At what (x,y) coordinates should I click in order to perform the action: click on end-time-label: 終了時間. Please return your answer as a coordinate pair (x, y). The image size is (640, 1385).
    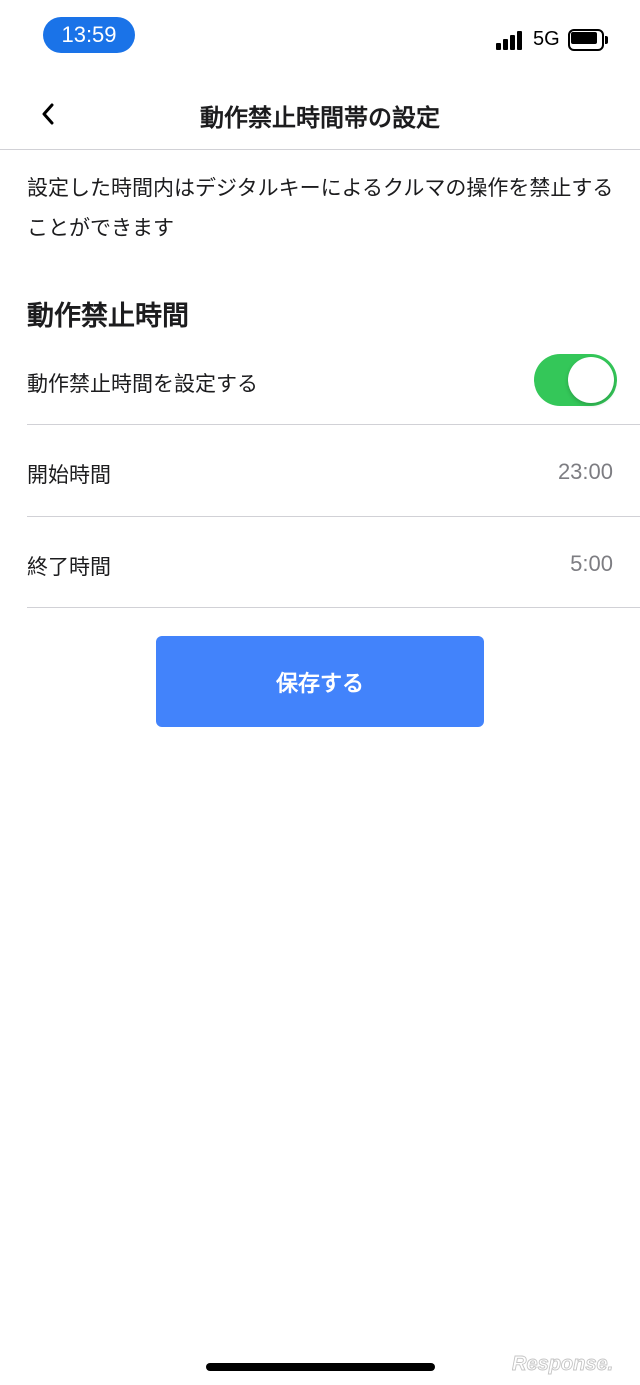
    Looking at the image, I should click on (69, 567).